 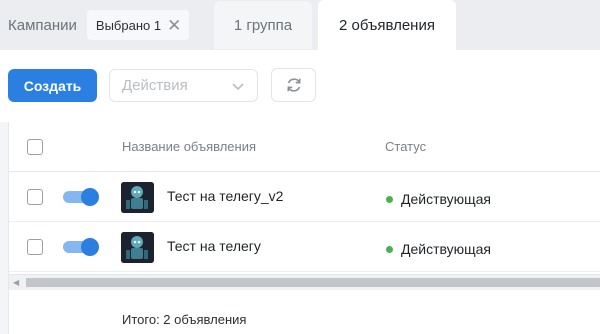 I want to click on horizontal-scrollbar: ◀, so click(x=304, y=282).